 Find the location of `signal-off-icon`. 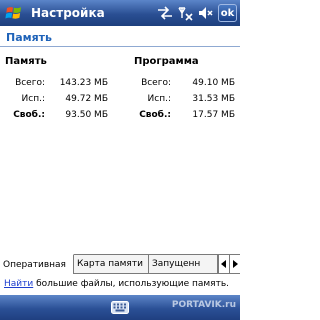

signal-off-icon is located at coordinates (185, 13).